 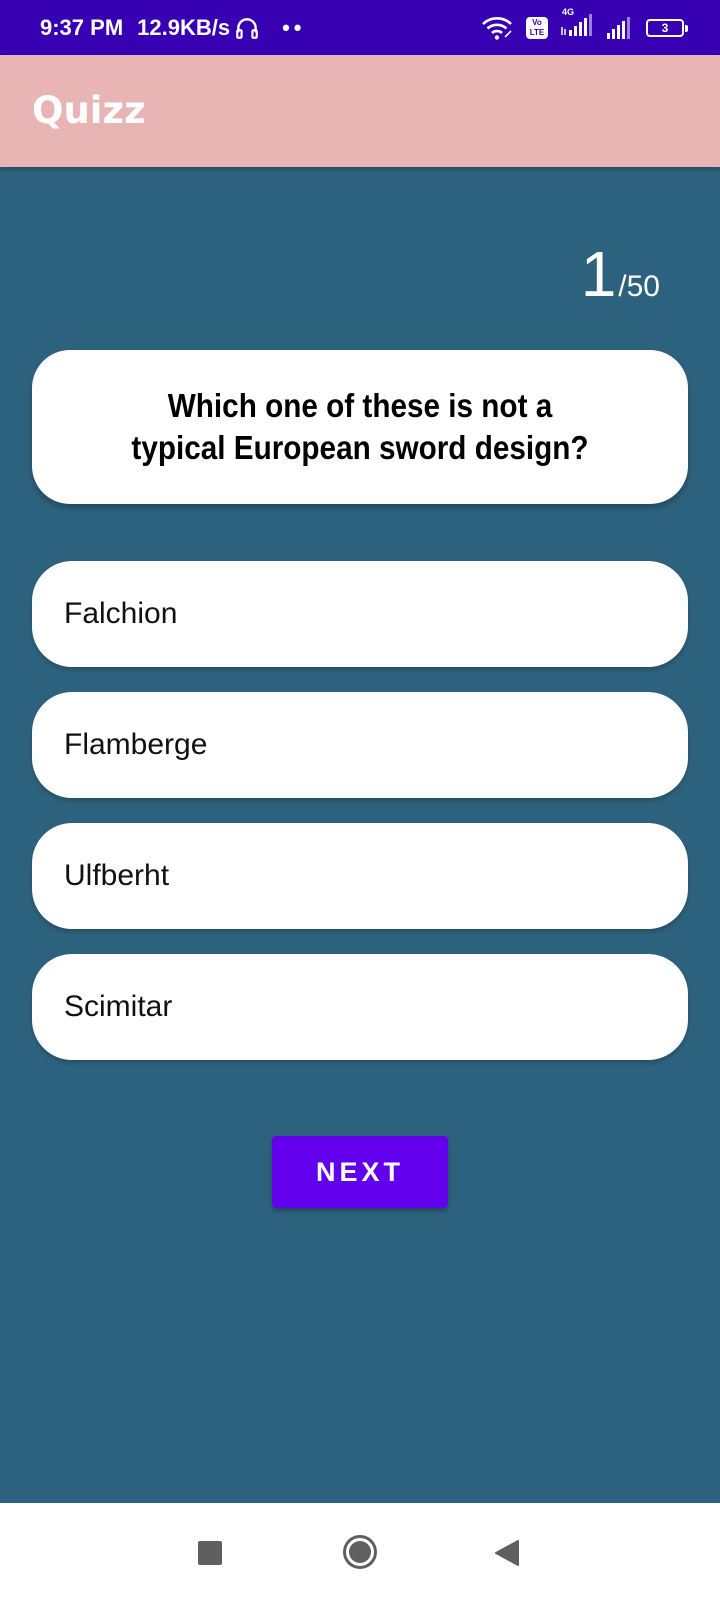 I want to click on home-icon, so click(x=360, y=1552).